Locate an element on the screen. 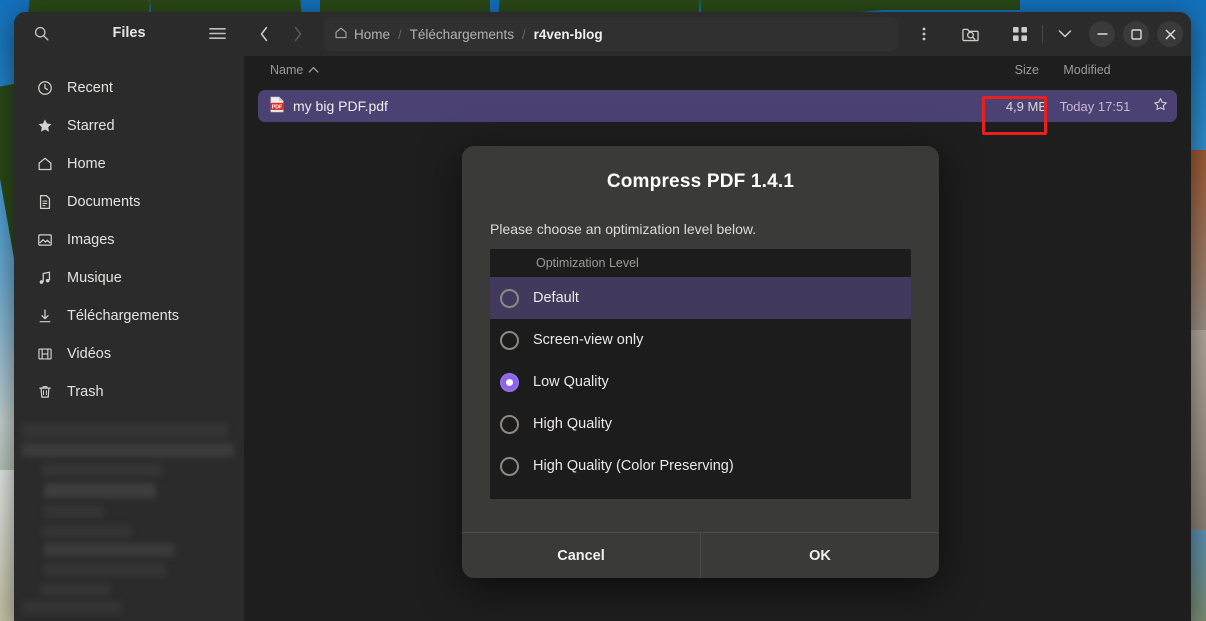  download-arrow-icon is located at coordinates (45, 316).